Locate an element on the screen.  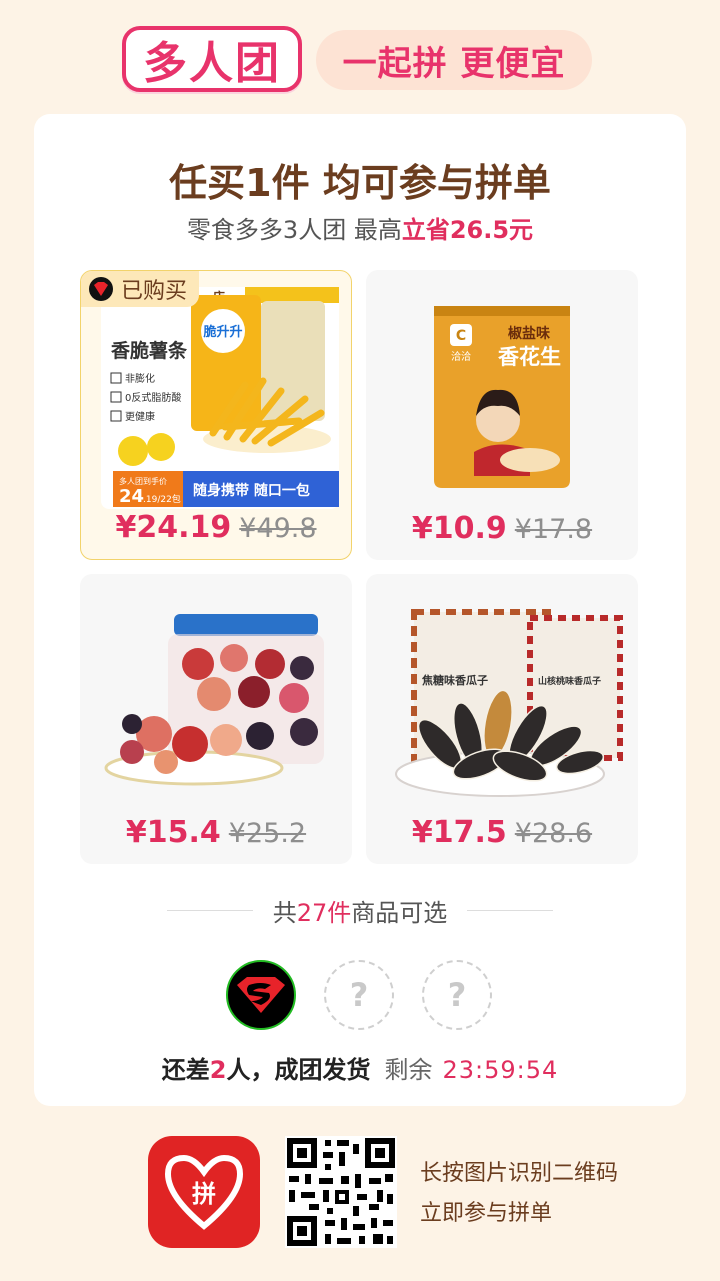
card-headline: 任买1件 均可参与拼单 is located at coordinates (360, 183).